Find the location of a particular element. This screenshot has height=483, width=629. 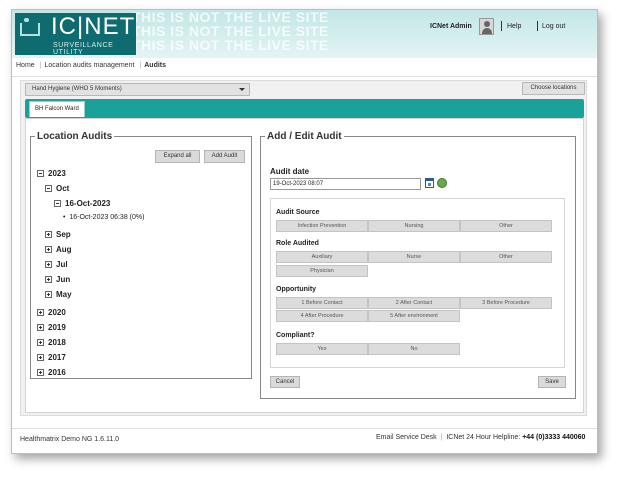

helpline-number: +44 (0)3333 440060 is located at coordinates (554, 437).